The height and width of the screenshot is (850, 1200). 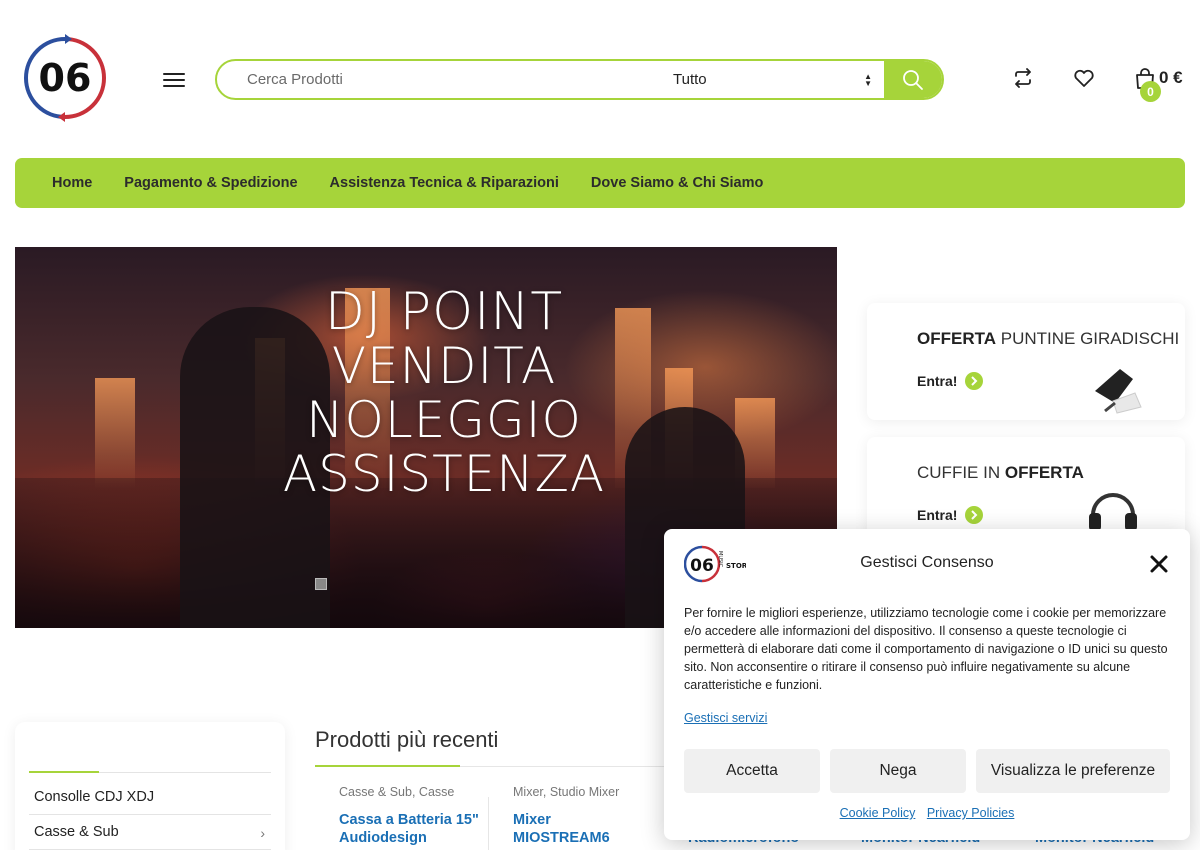 I want to click on nav-item-technical-assistance: Assistenza Tecnica & Riparazioni, so click(x=444, y=183).